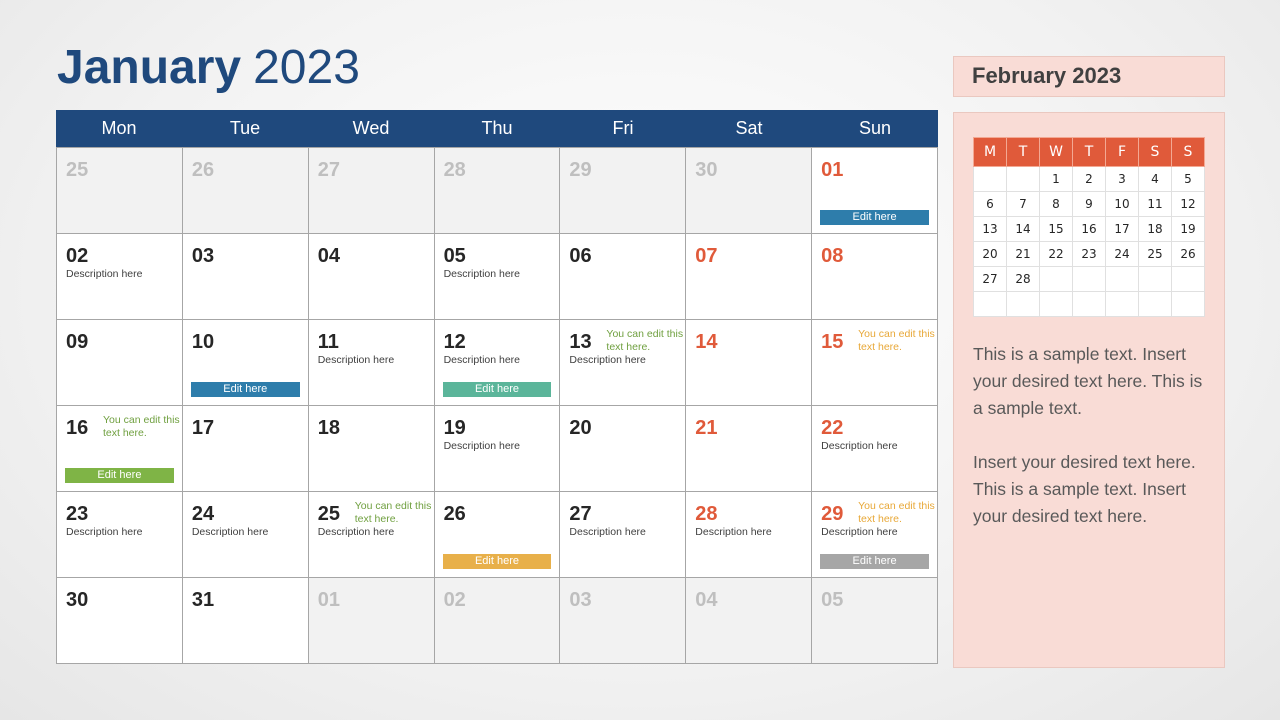  What do you see at coordinates (1056, 179) in the screenshot?
I see `mini-day: 1` at bounding box center [1056, 179].